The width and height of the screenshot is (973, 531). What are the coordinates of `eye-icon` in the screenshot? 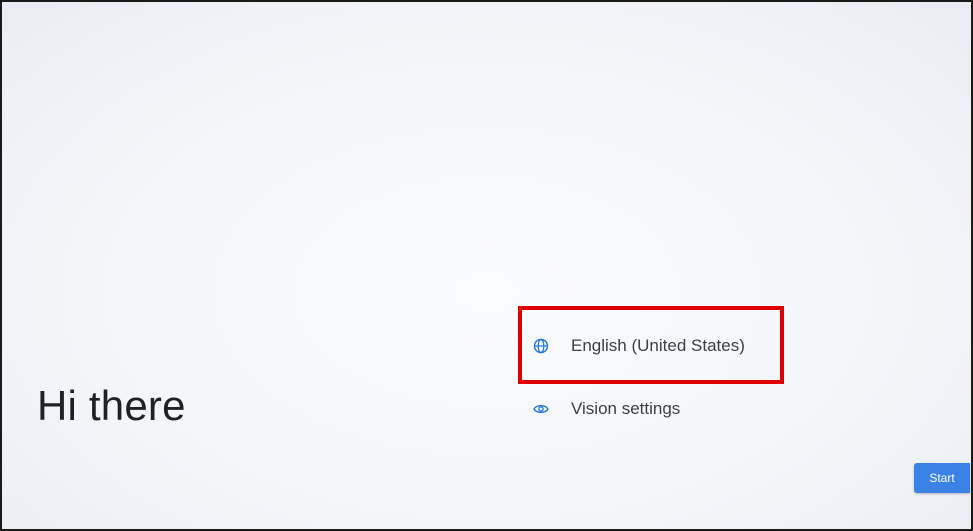 It's located at (541, 409).